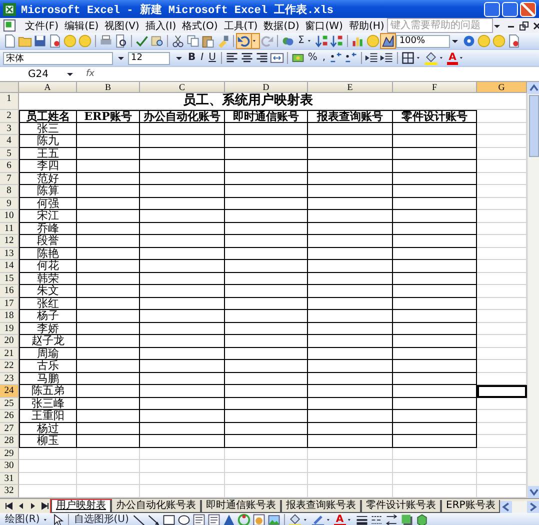 This screenshot has height=525, width=539. Describe the element at coordinates (9, 391) in the screenshot. I see `row-header: 24` at that location.